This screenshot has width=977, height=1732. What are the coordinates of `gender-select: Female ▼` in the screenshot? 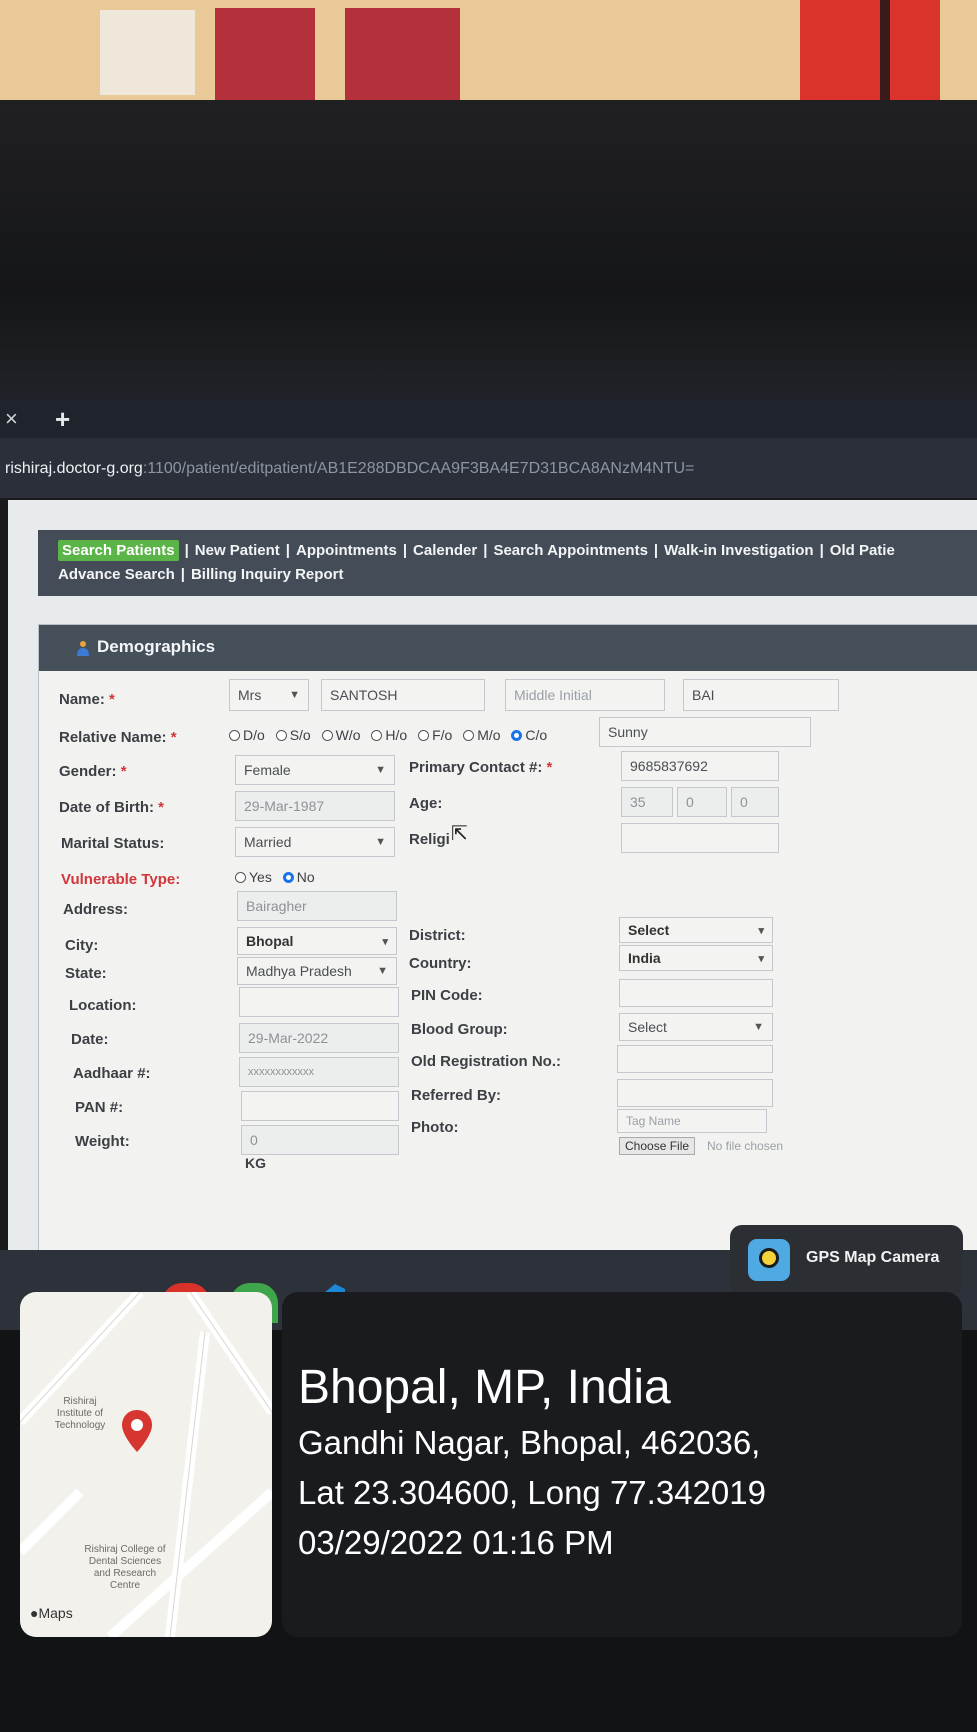 It's located at (315, 770).